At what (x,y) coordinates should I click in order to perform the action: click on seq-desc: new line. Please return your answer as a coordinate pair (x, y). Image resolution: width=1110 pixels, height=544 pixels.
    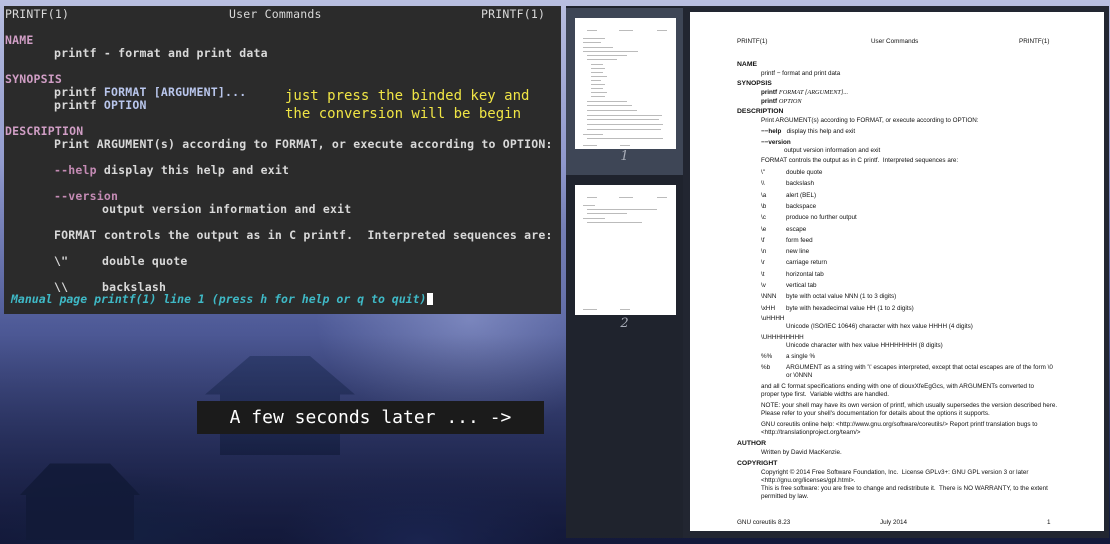
    Looking at the image, I should click on (798, 252).